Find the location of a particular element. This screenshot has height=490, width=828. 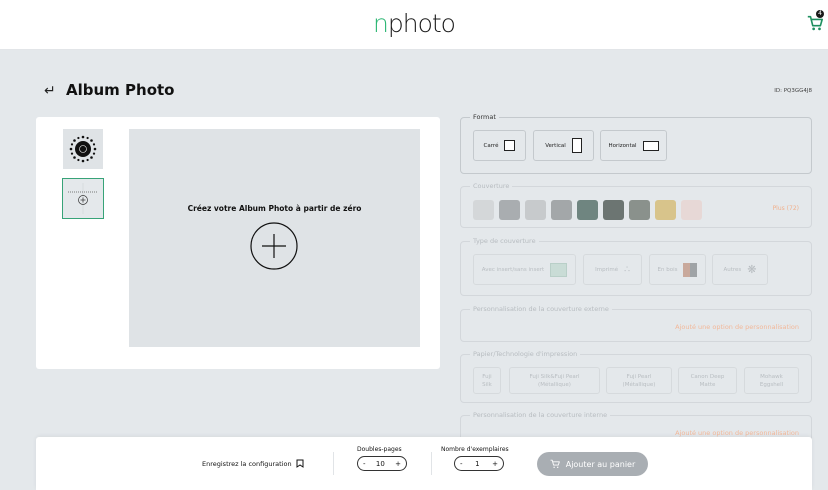

landscape-icon is located at coordinates (650, 145).